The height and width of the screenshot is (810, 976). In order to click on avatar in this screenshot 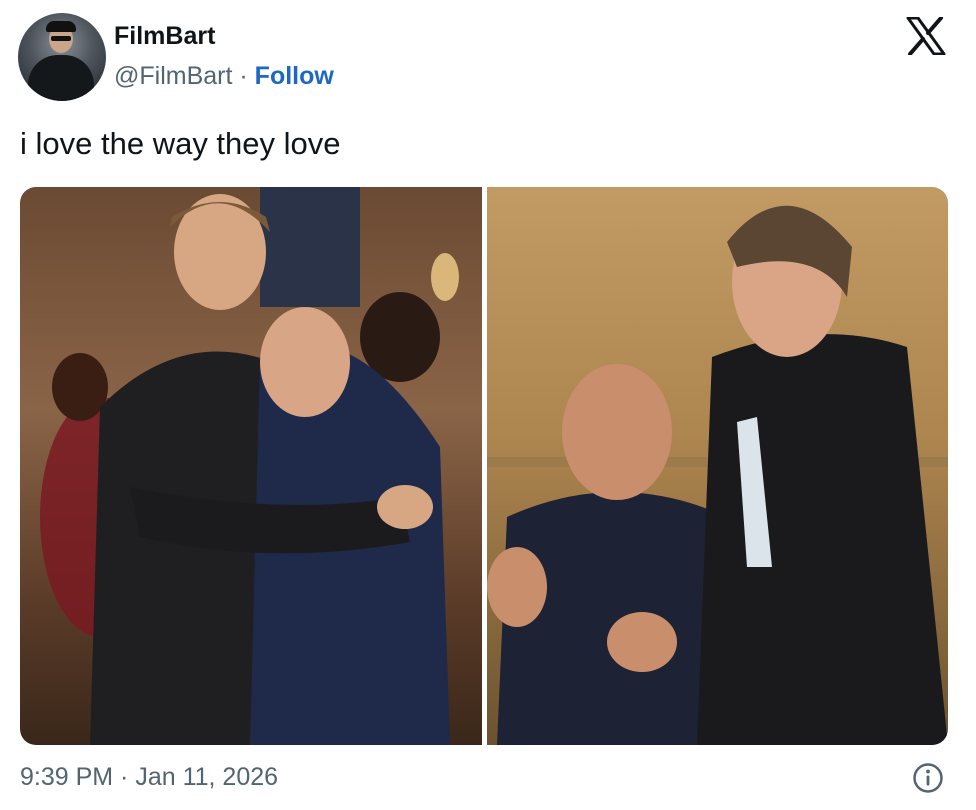, I will do `click(62, 57)`.